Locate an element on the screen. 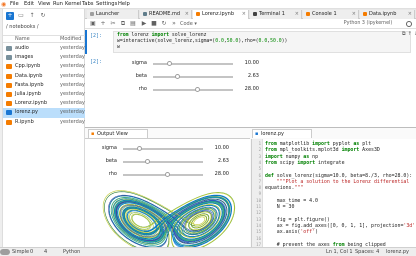 The image size is (416, 256). cursor-position: Ln 1, Col 1 is located at coordinates (339, 252).